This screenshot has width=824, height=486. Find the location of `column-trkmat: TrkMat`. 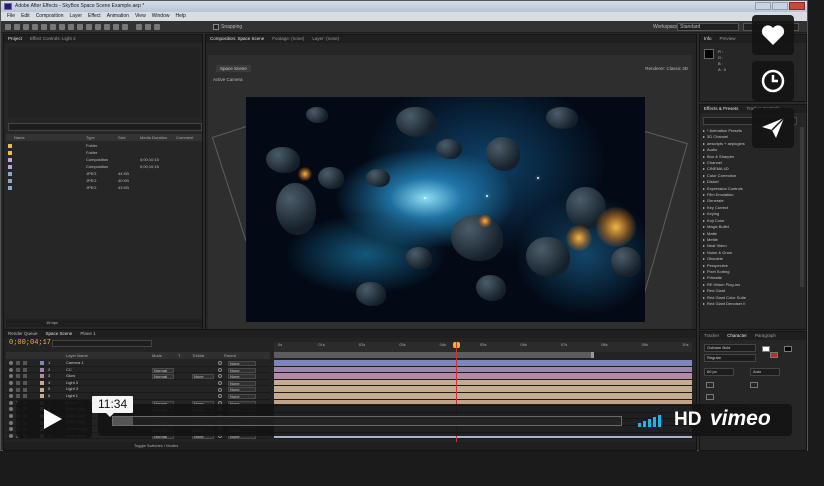

column-trkmat: TrkMat is located at coordinates (198, 355).